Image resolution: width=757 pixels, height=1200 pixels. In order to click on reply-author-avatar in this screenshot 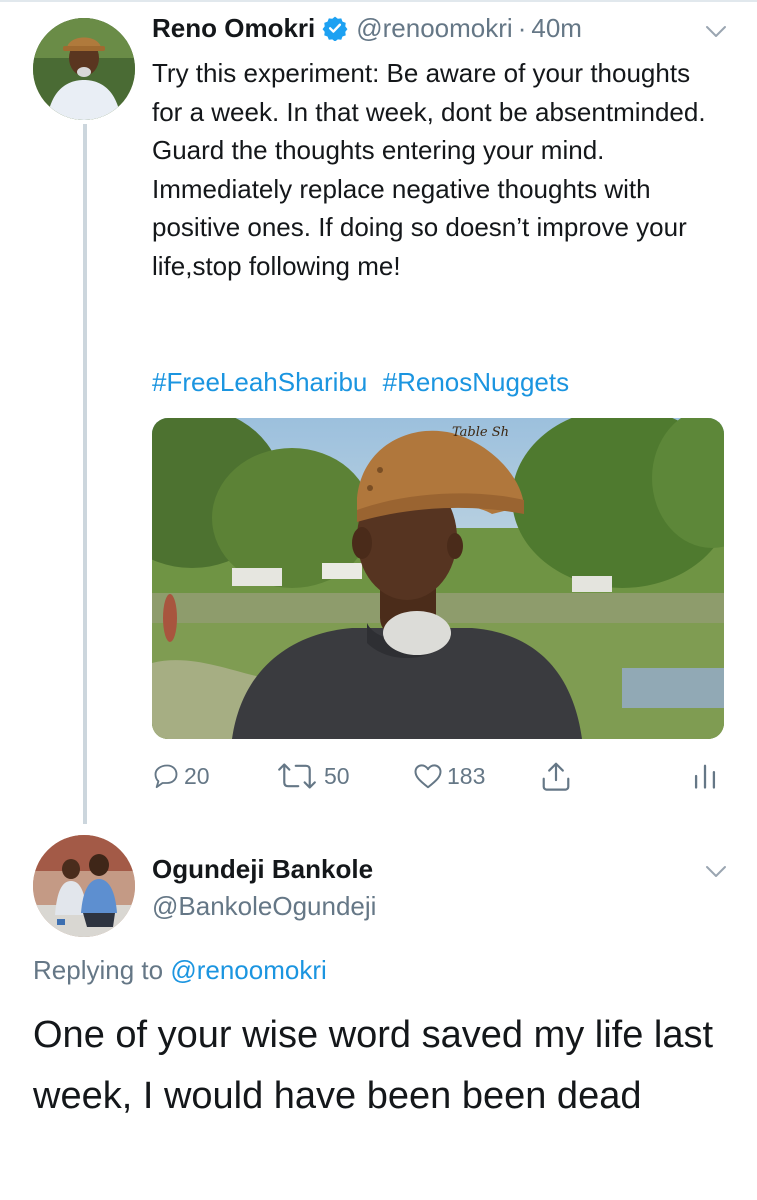, I will do `click(84, 886)`.